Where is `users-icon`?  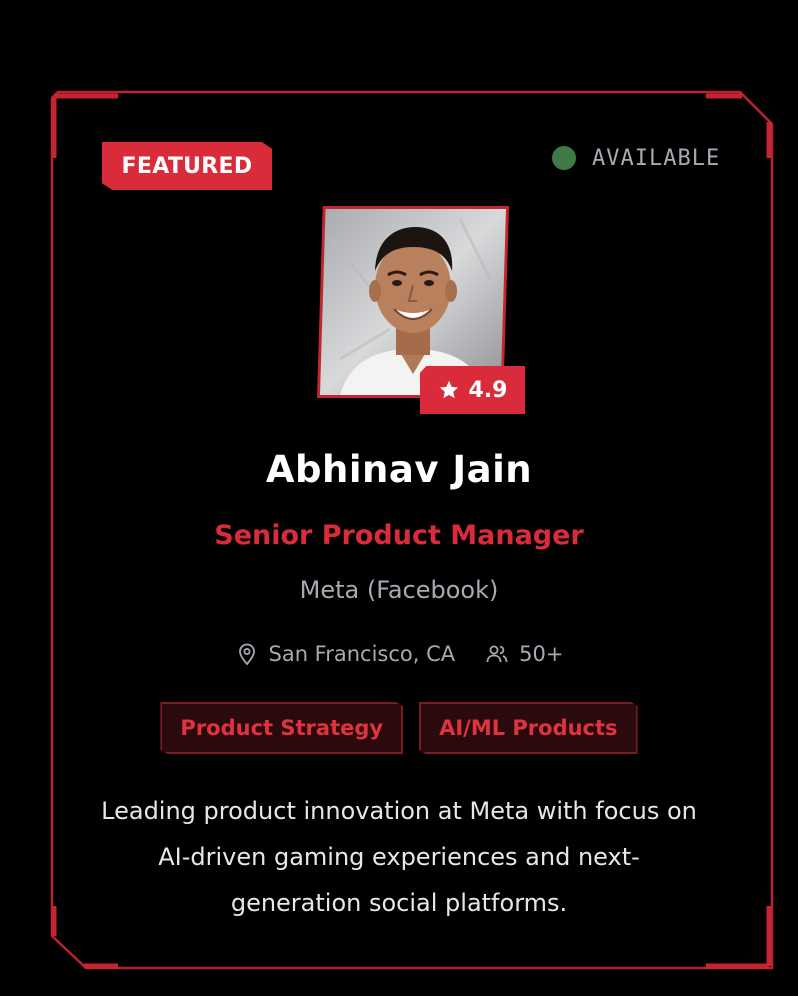
users-icon is located at coordinates (497, 654).